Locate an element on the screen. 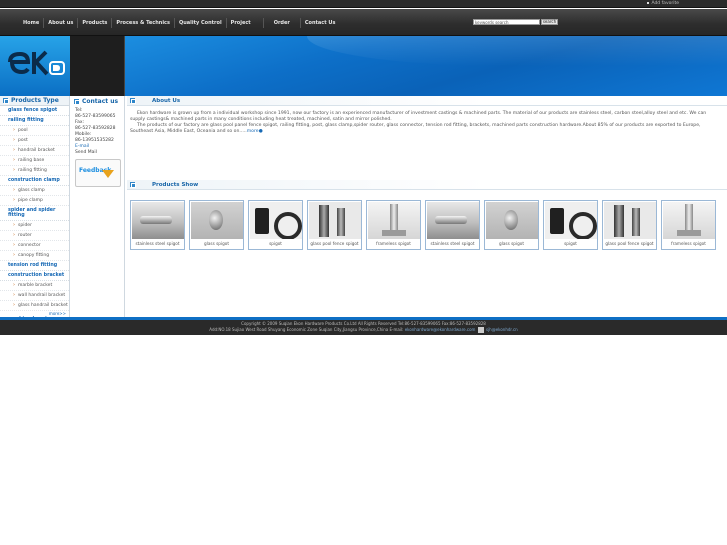 The height and width of the screenshot is (545, 727). feedback-button: Feedback is located at coordinates (98, 173).